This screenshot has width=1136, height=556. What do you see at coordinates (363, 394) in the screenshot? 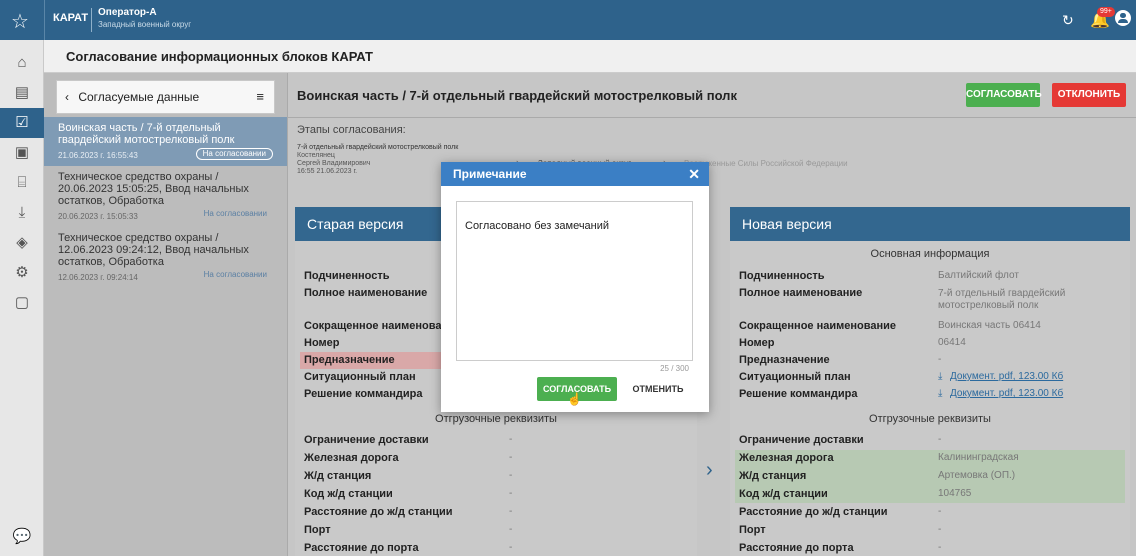
I see `old-field-label: Решение коммандира` at bounding box center [363, 394].